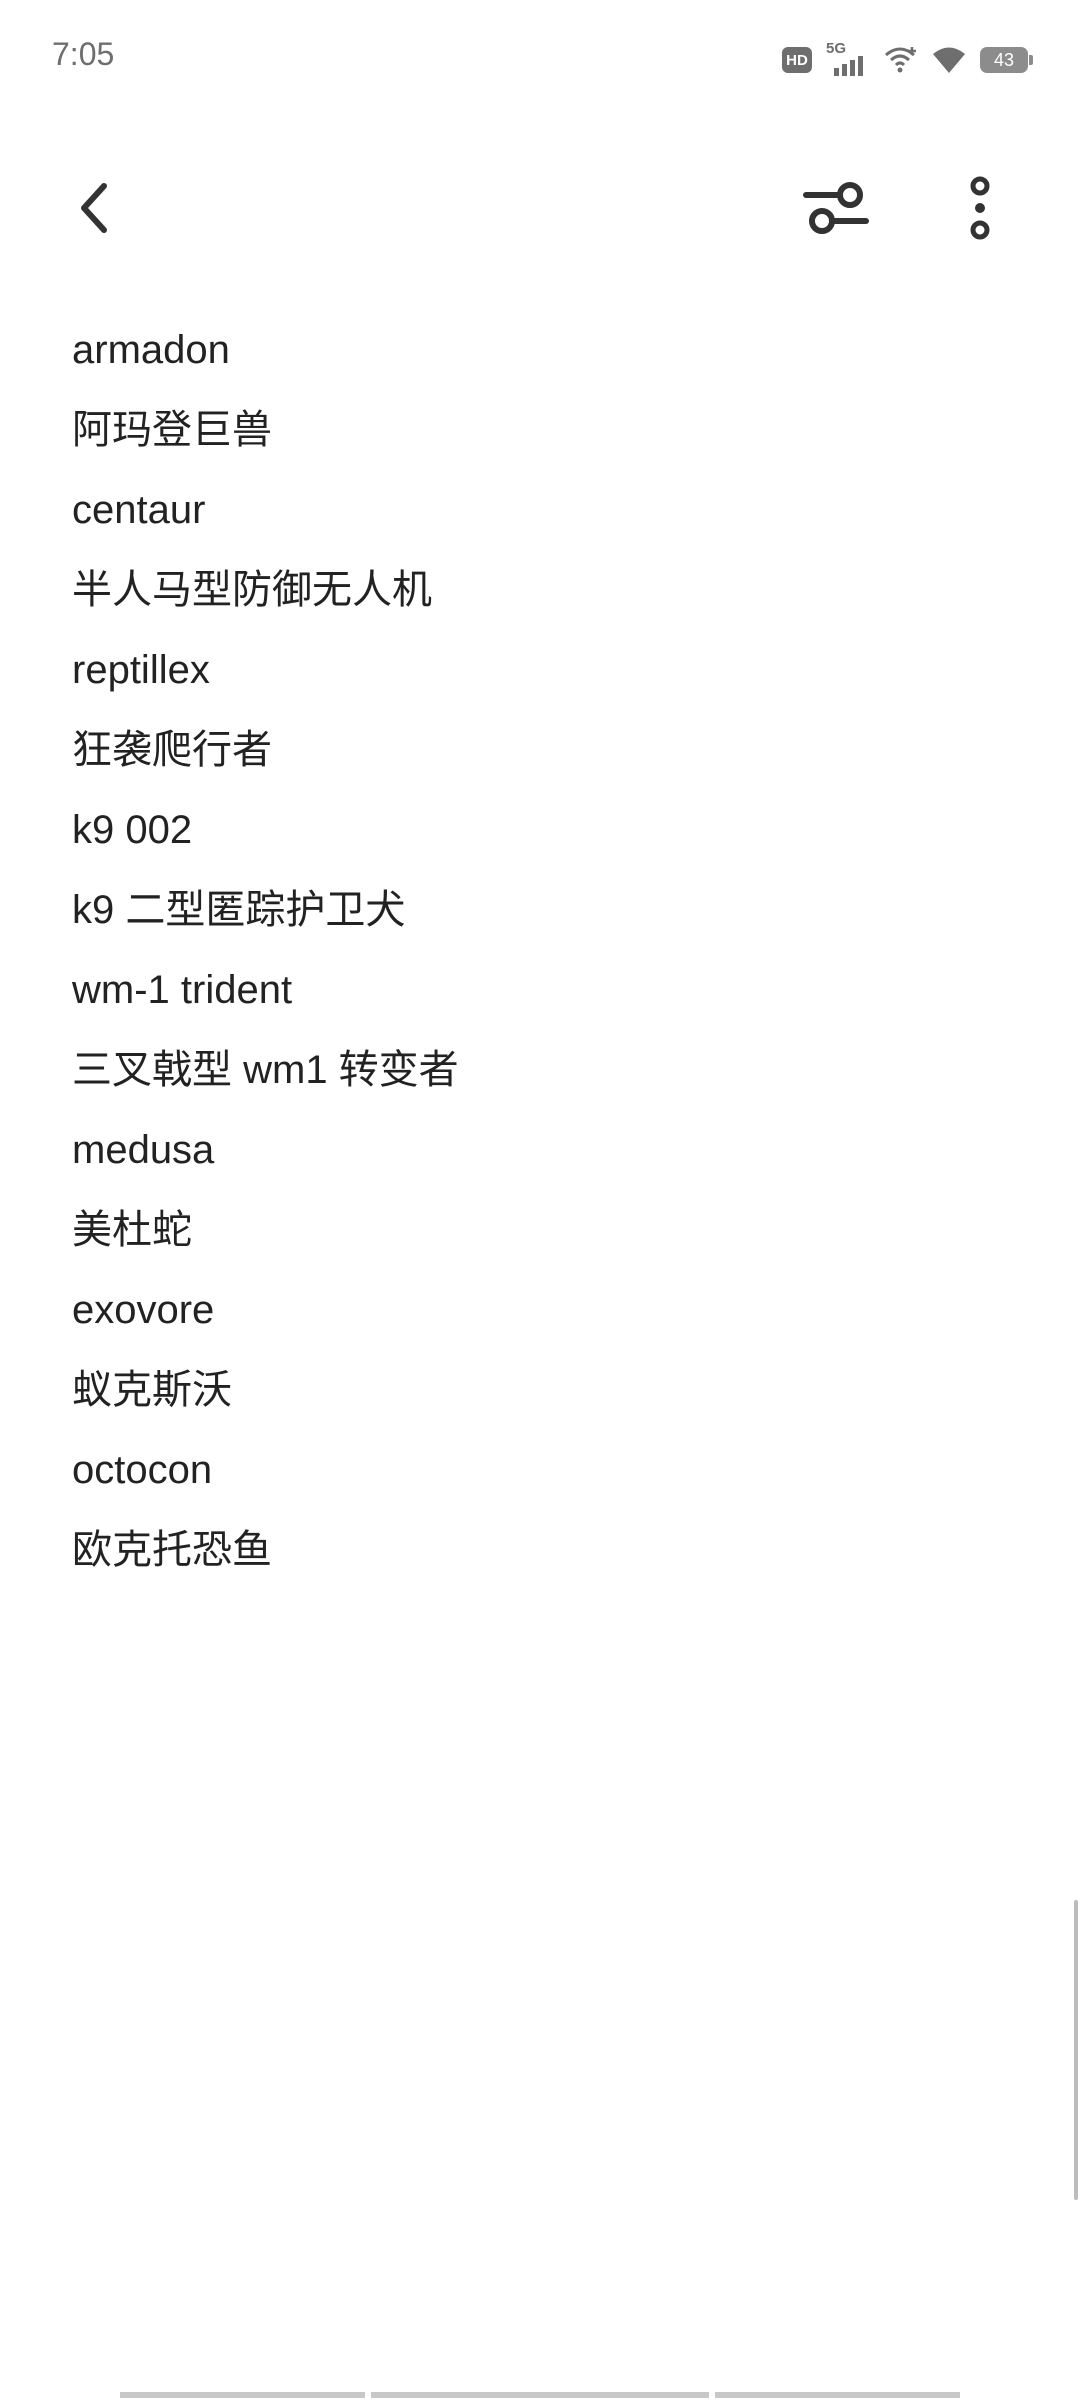 The height and width of the screenshot is (2400, 1080). I want to click on list-item: centaur, so click(542, 520).